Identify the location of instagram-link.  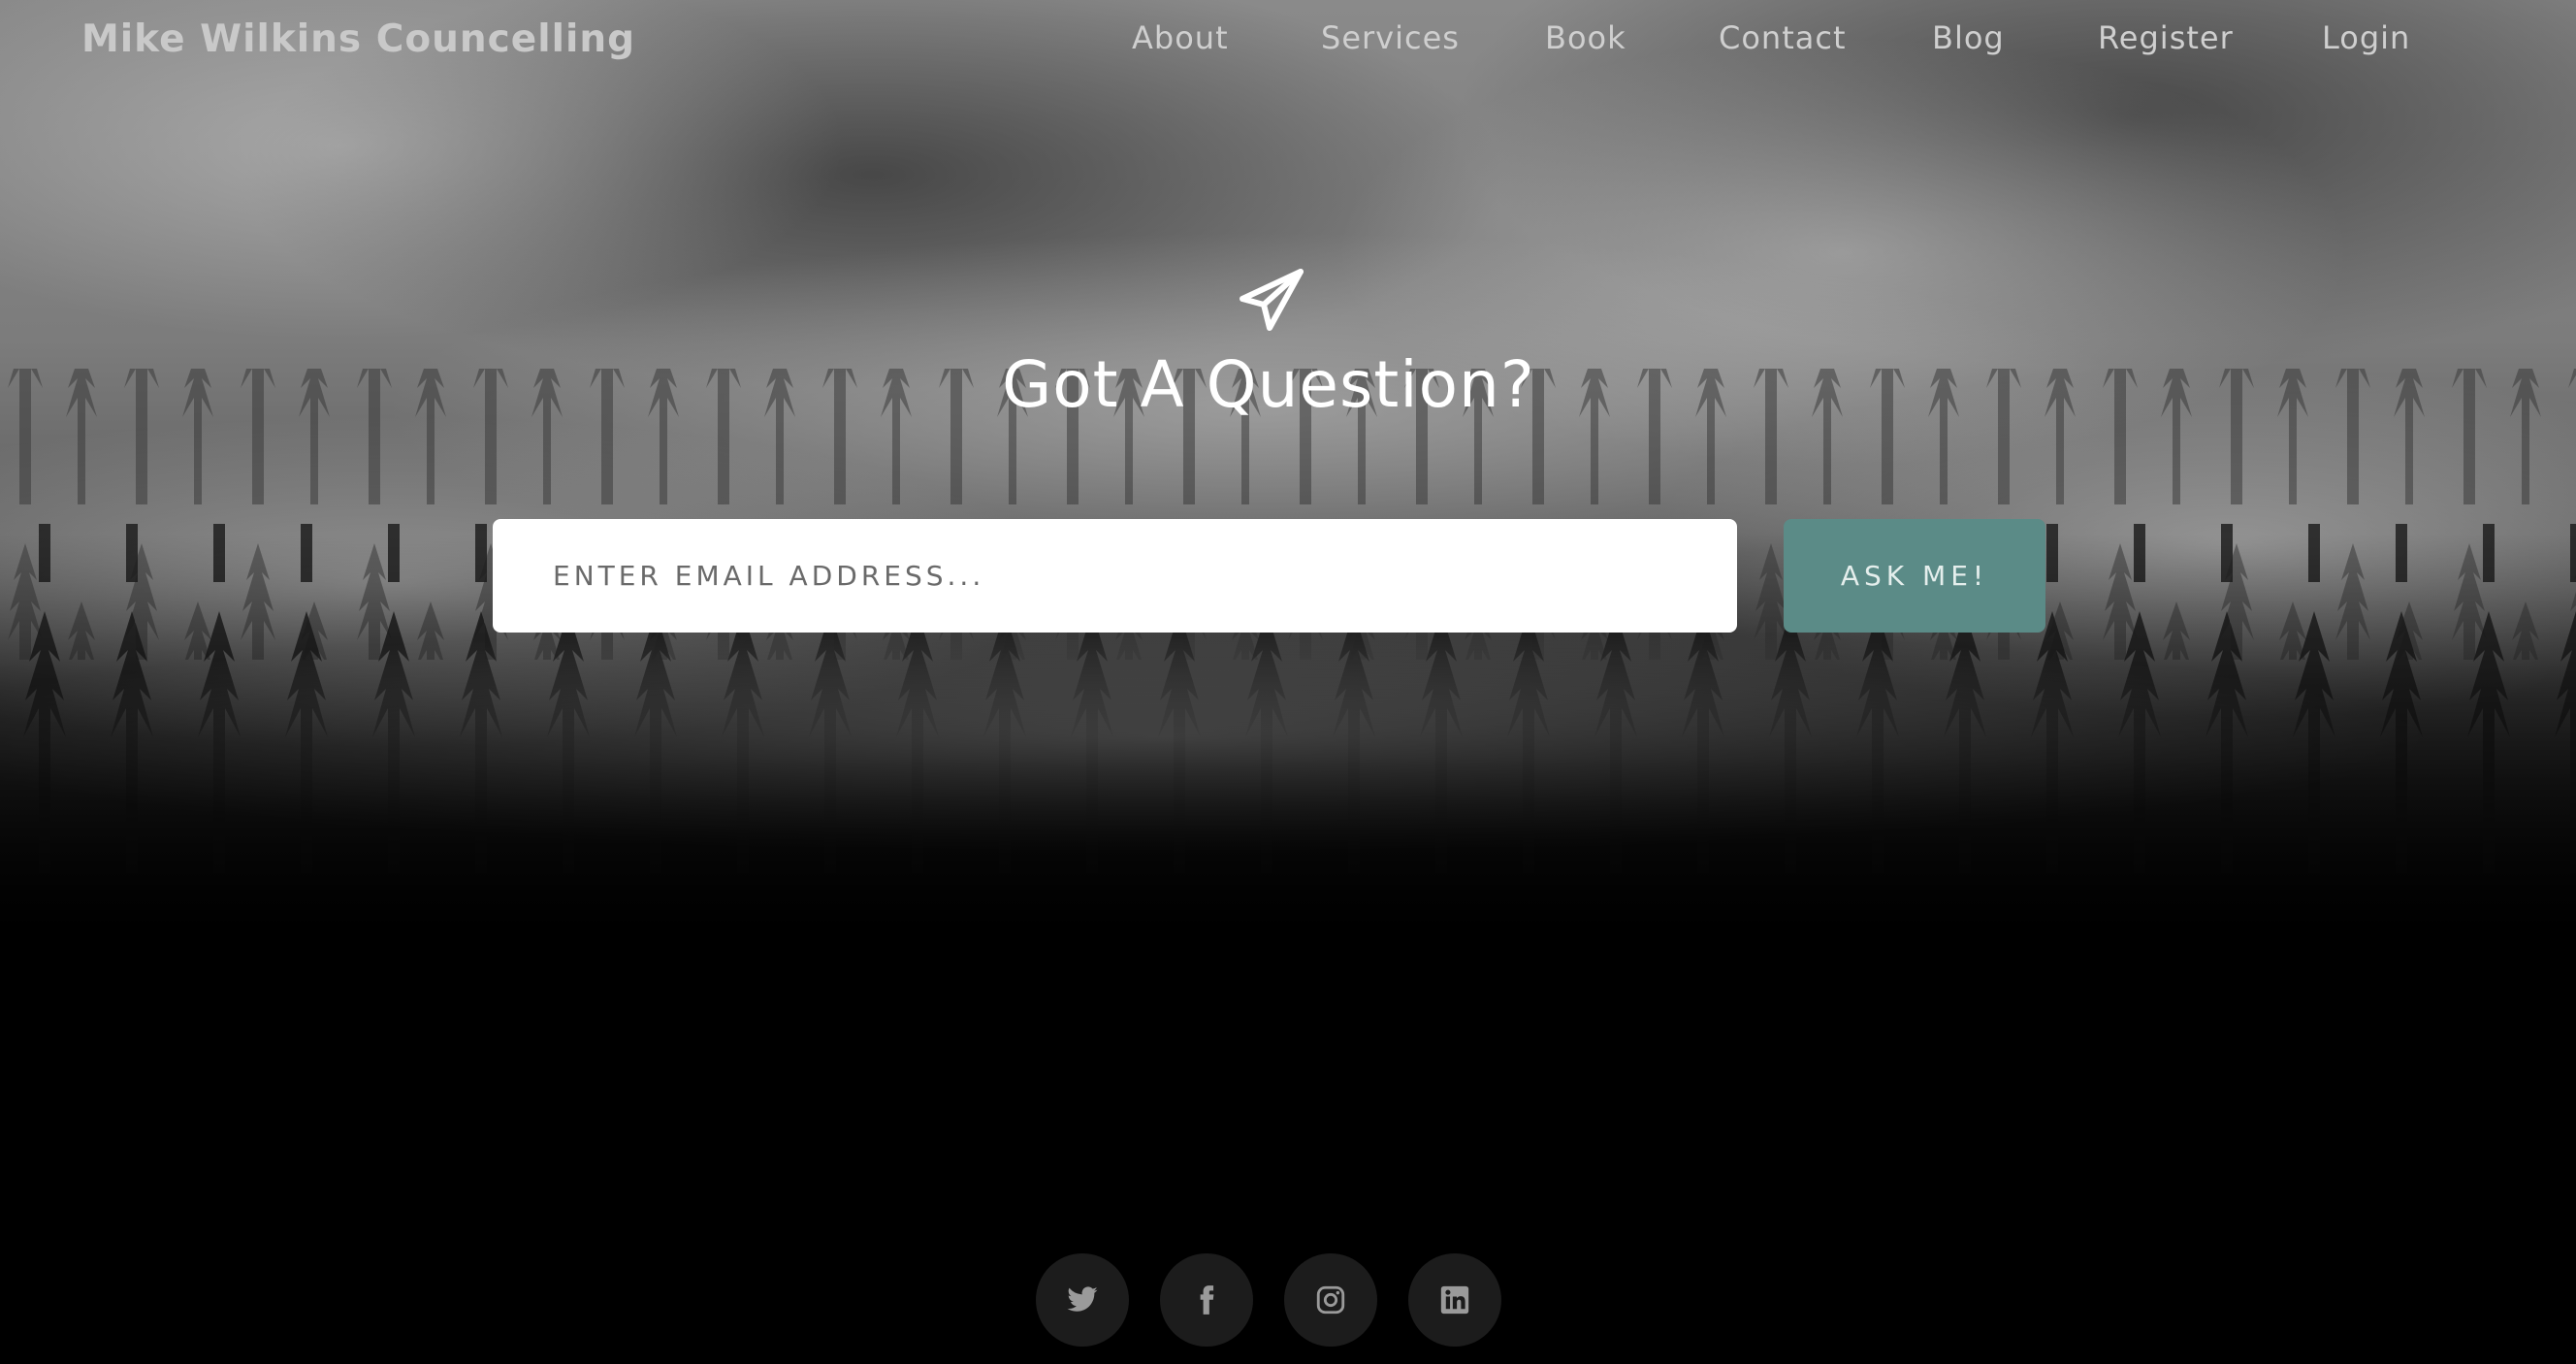
(1330, 1300).